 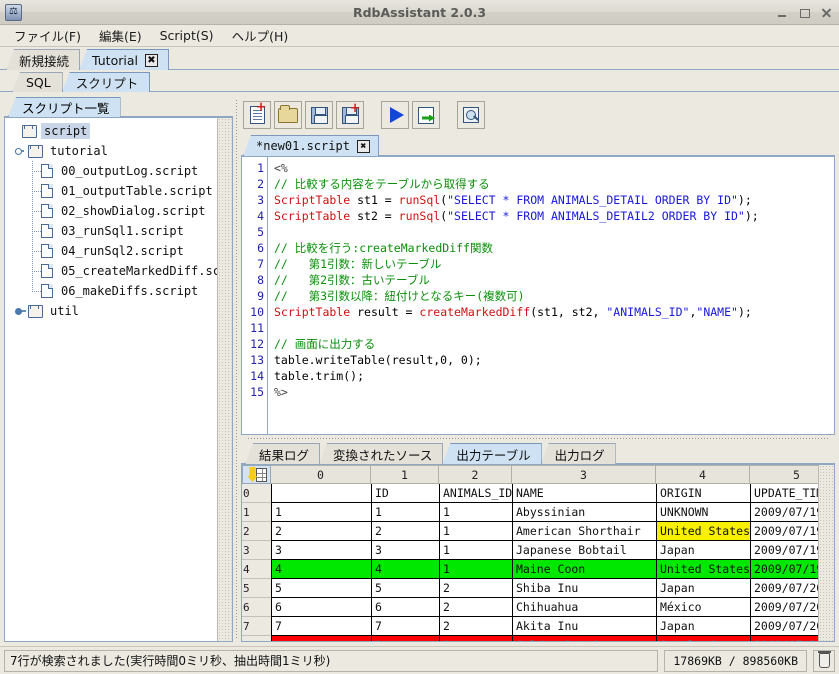 What do you see at coordinates (224, 379) in the screenshot?
I see `tree-vertical-scrollbar` at bounding box center [224, 379].